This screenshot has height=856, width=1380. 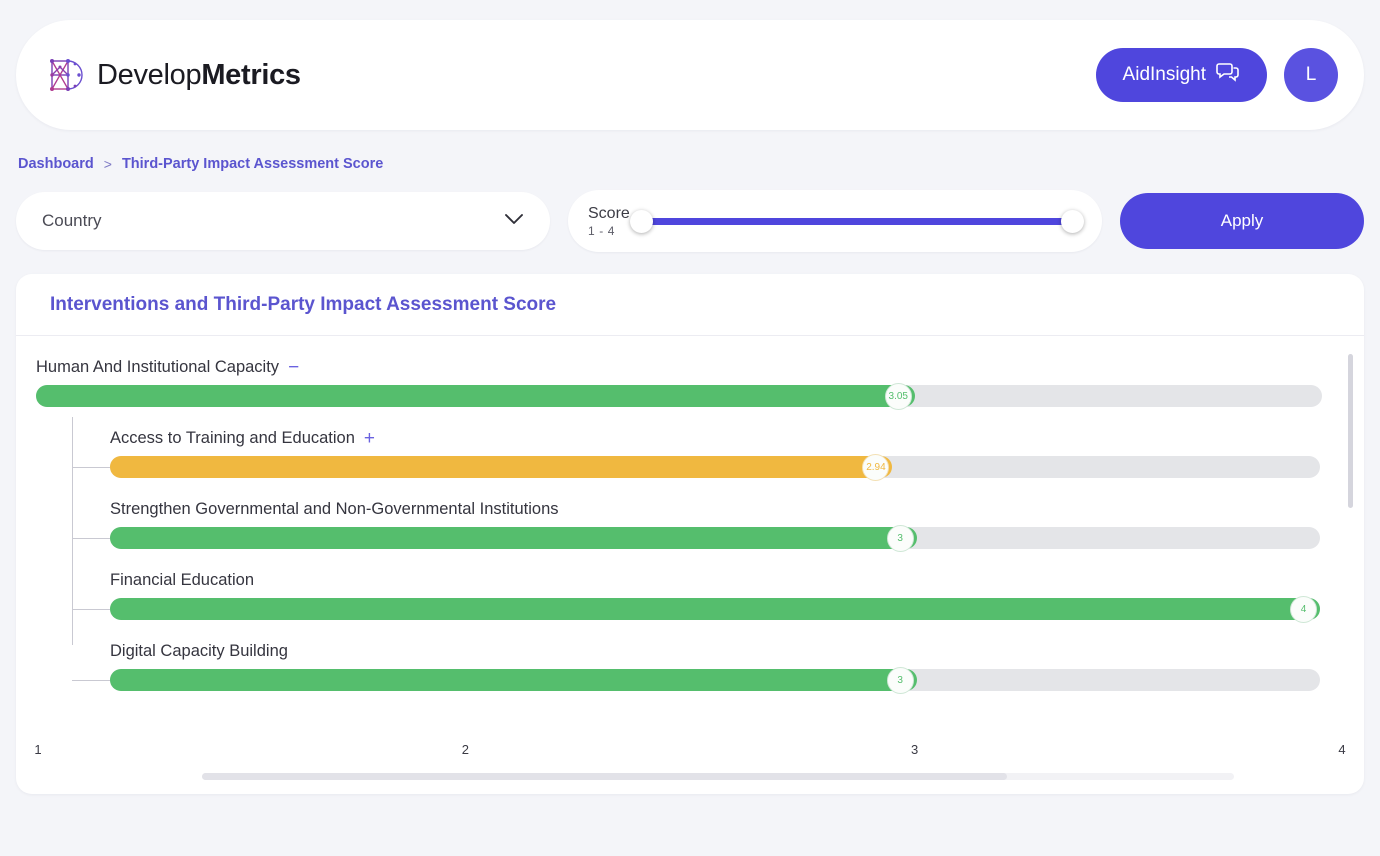 What do you see at coordinates (715, 651) in the screenshot?
I see `bar-label: Digital Capacity Building` at bounding box center [715, 651].